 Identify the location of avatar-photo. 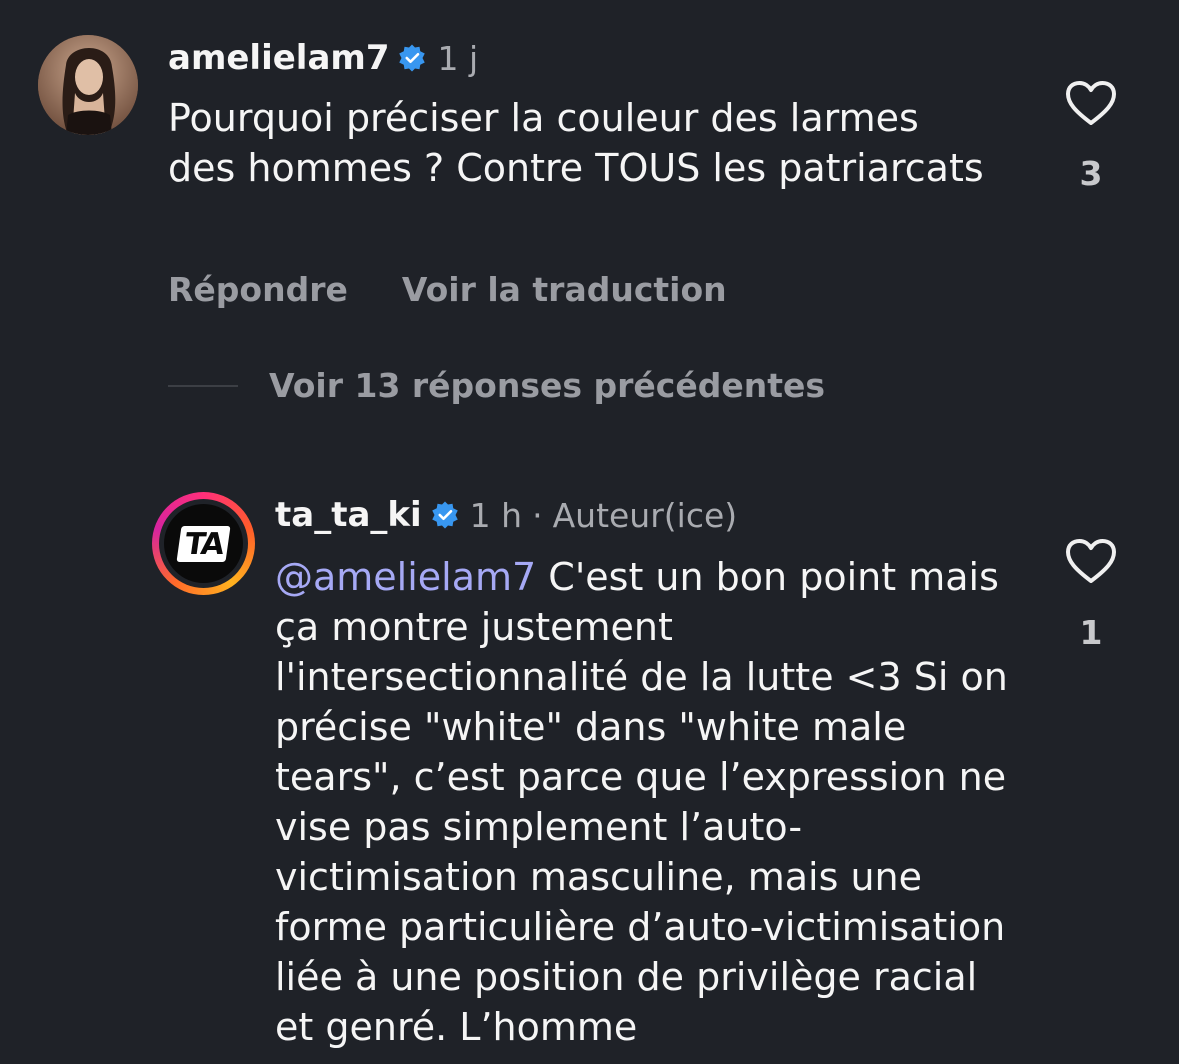
(88, 85).